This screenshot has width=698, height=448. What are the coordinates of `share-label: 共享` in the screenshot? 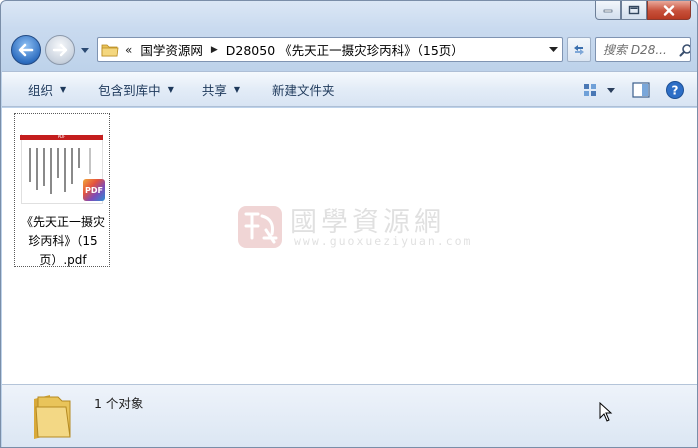 It's located at (214, 90).